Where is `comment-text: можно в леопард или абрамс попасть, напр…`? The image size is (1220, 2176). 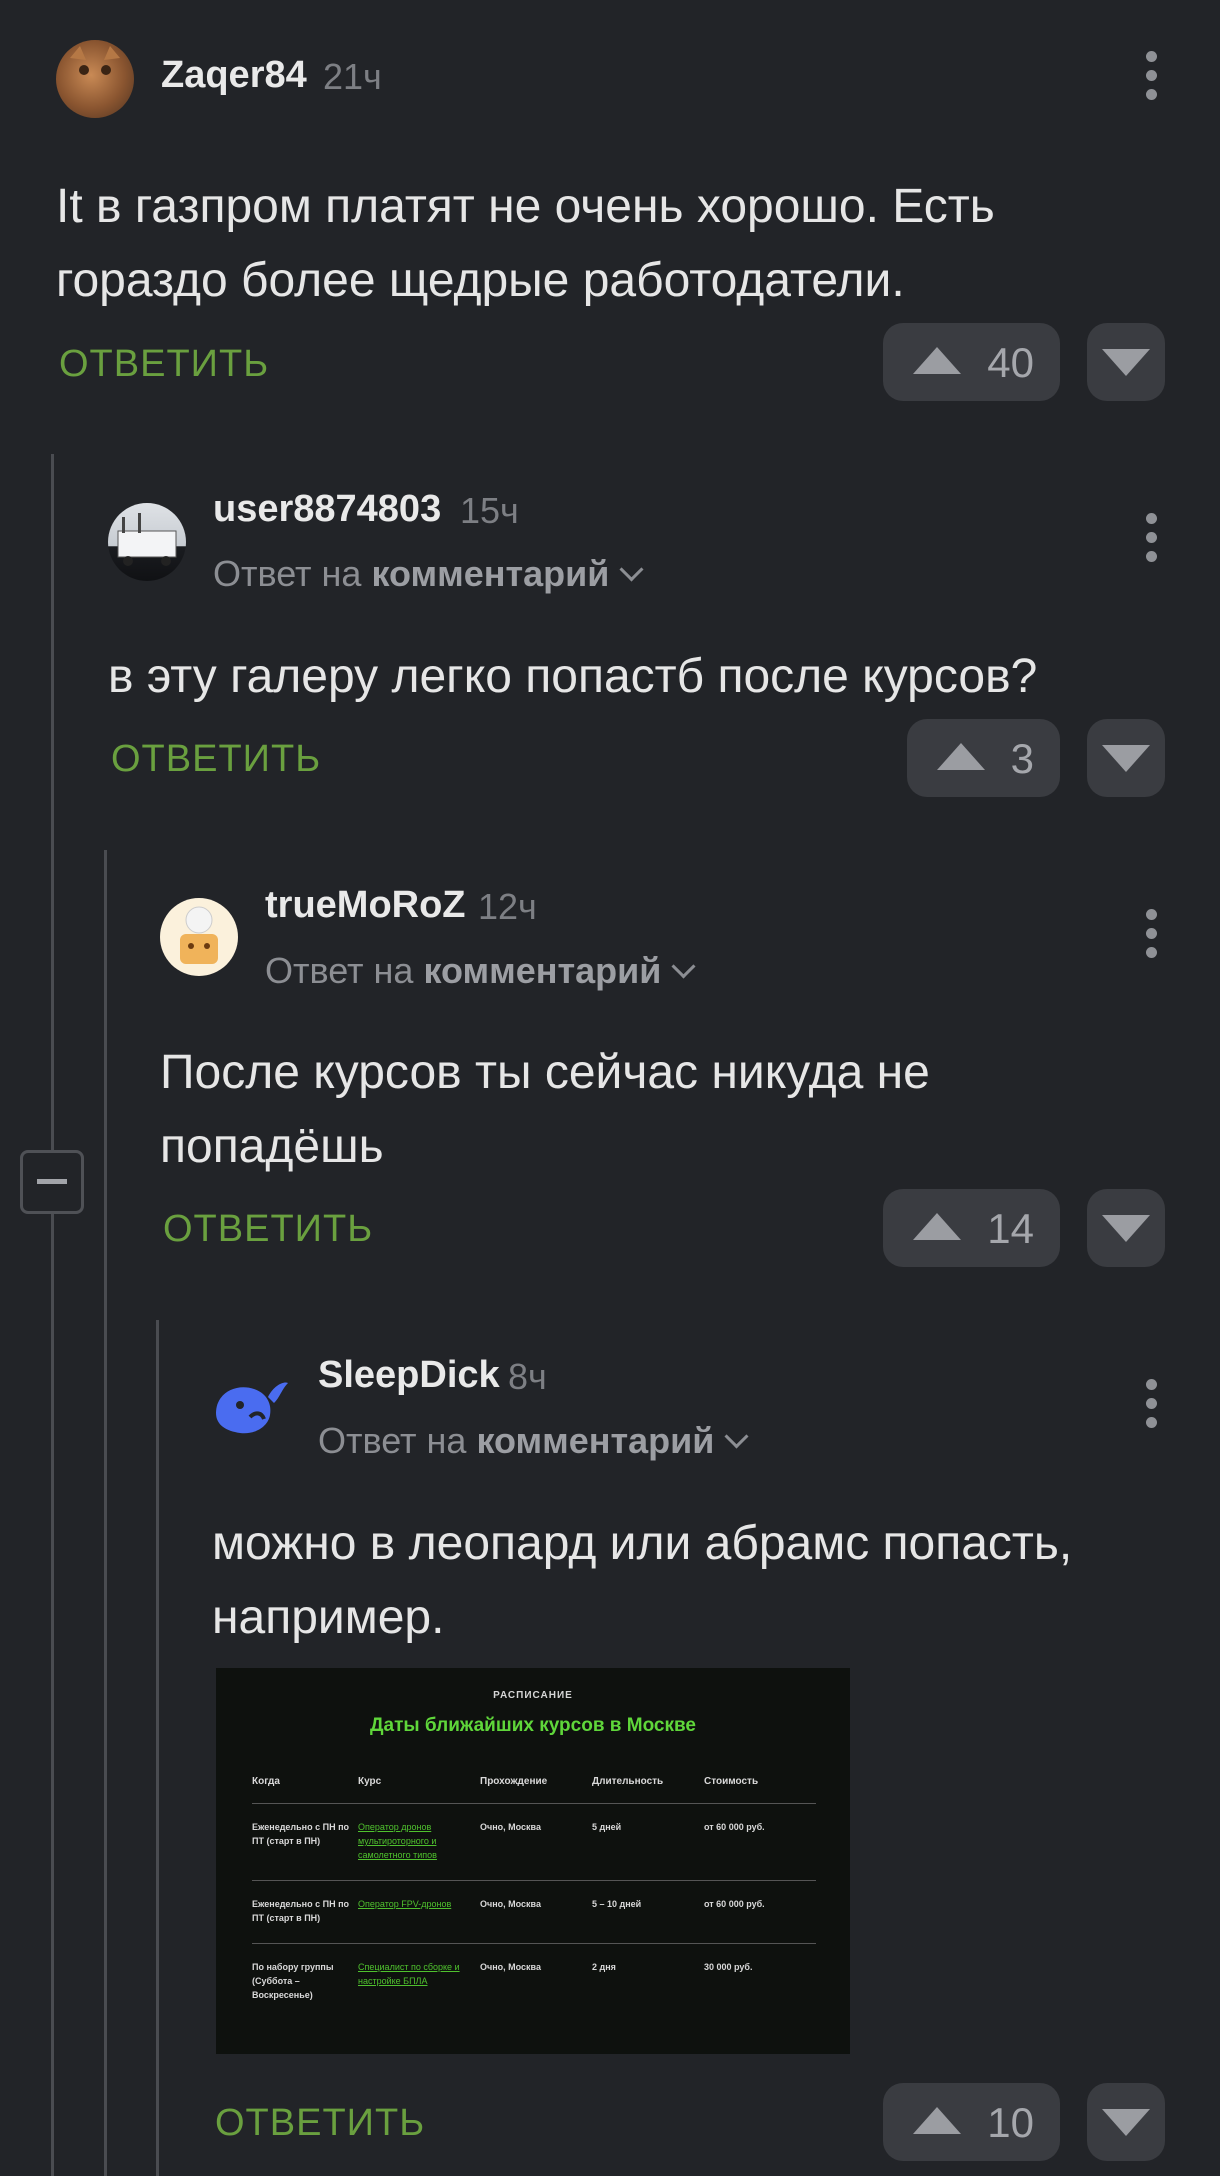
comment-text: можно в леопард или абрамс попасть, напр… is located at coordinates (642, 1580).